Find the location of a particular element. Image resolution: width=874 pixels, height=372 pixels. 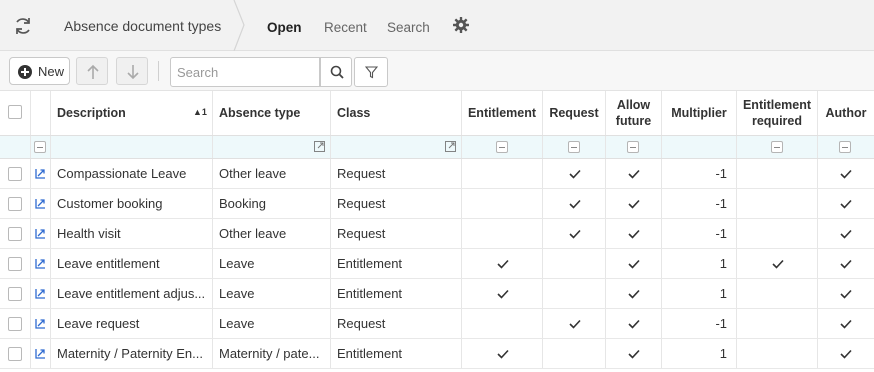

column-header-absence-type: Absence type is located at coordinates (272, 113).